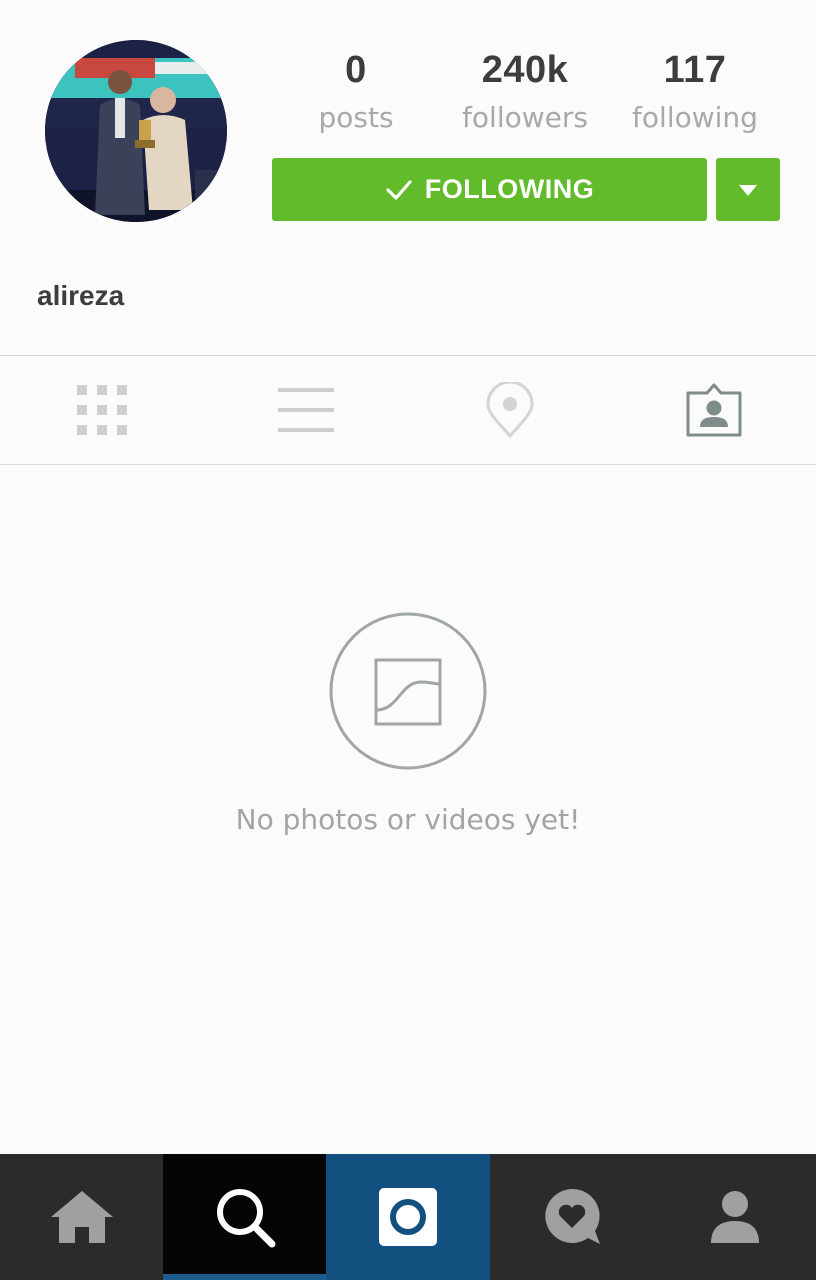 The height and width of the screenshot is (1280, 816). Describe the element at coordinates (525, 93) in the screenshot. I see `followers-stat: 240k followers` at that location.